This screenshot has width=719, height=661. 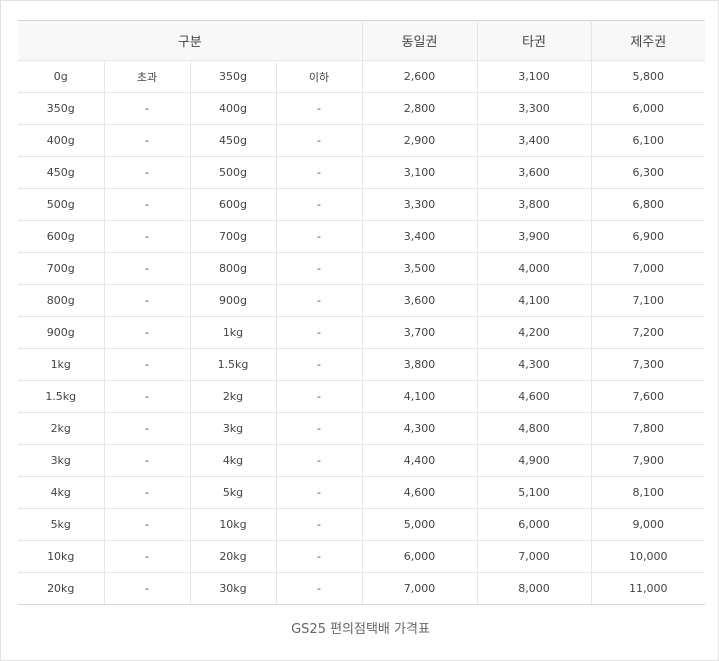 What do you see at coordinates (233, 76) in the screenshot?
I see `weight-to-cell: 350g` at bounding box center [233, 76].